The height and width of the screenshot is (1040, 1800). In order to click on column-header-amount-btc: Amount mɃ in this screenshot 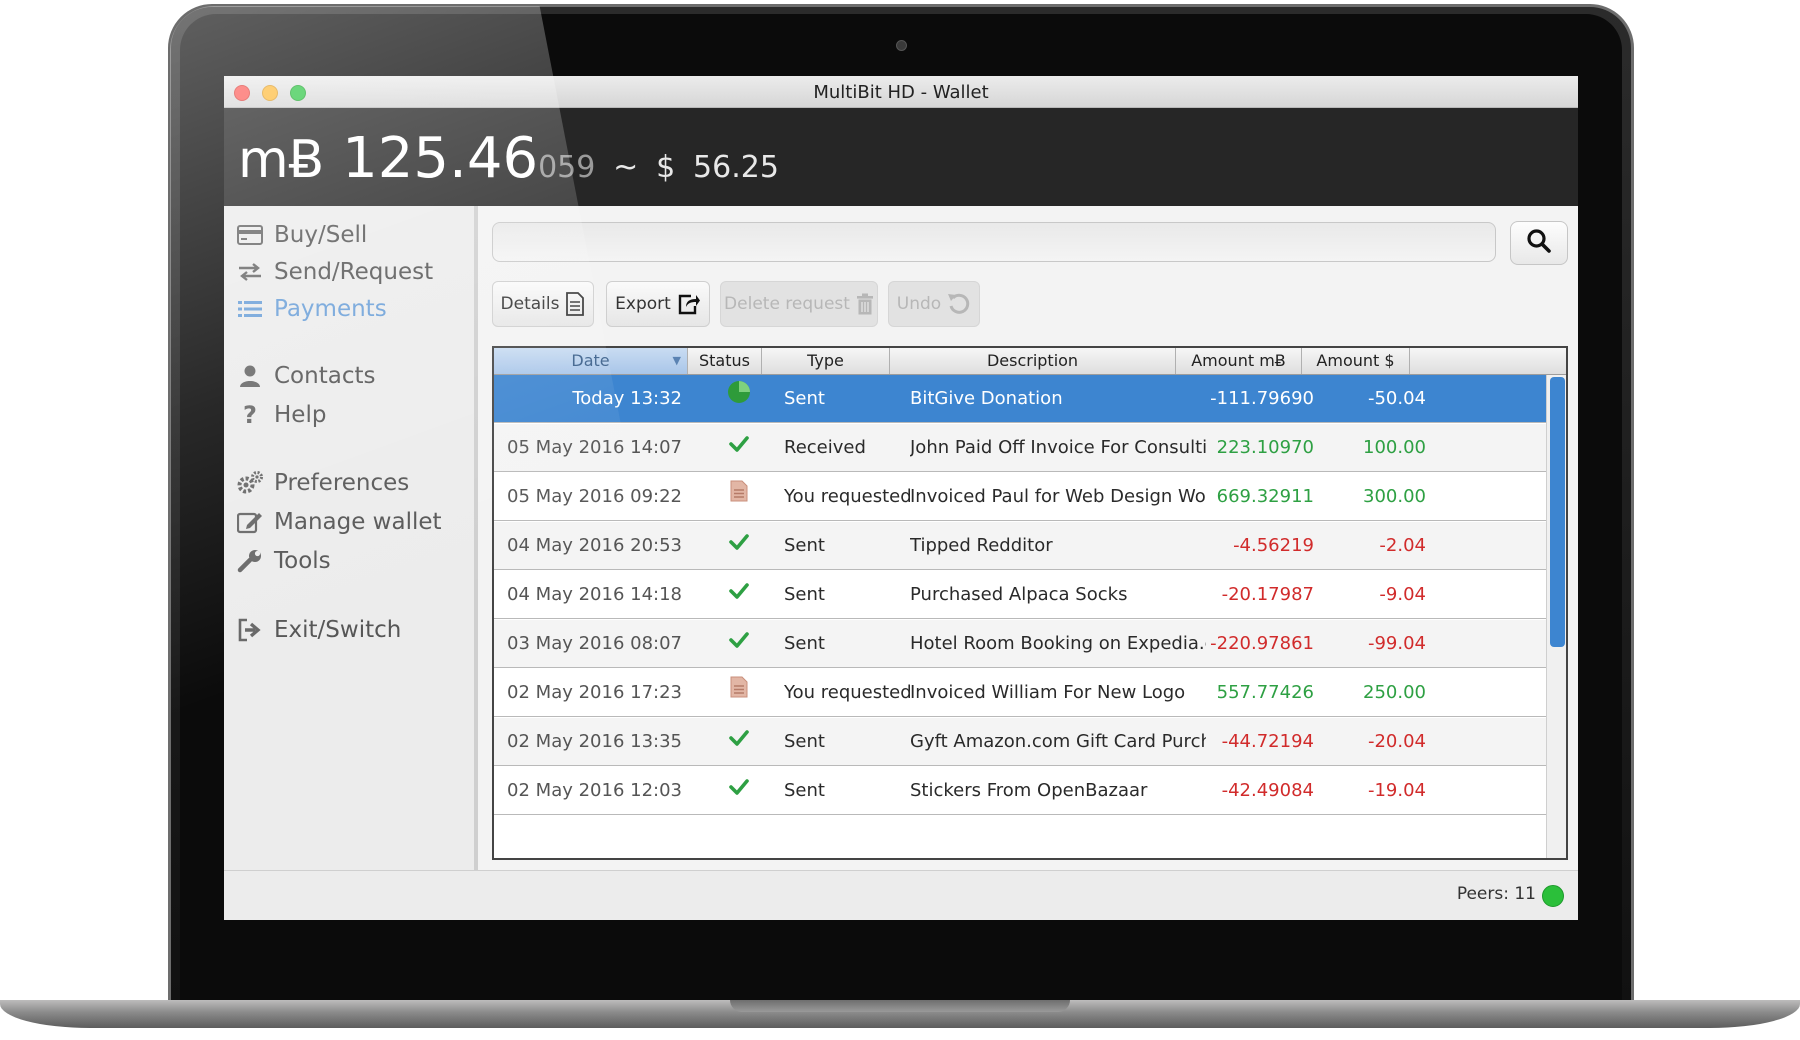, I will do `click(1239, 361)`.